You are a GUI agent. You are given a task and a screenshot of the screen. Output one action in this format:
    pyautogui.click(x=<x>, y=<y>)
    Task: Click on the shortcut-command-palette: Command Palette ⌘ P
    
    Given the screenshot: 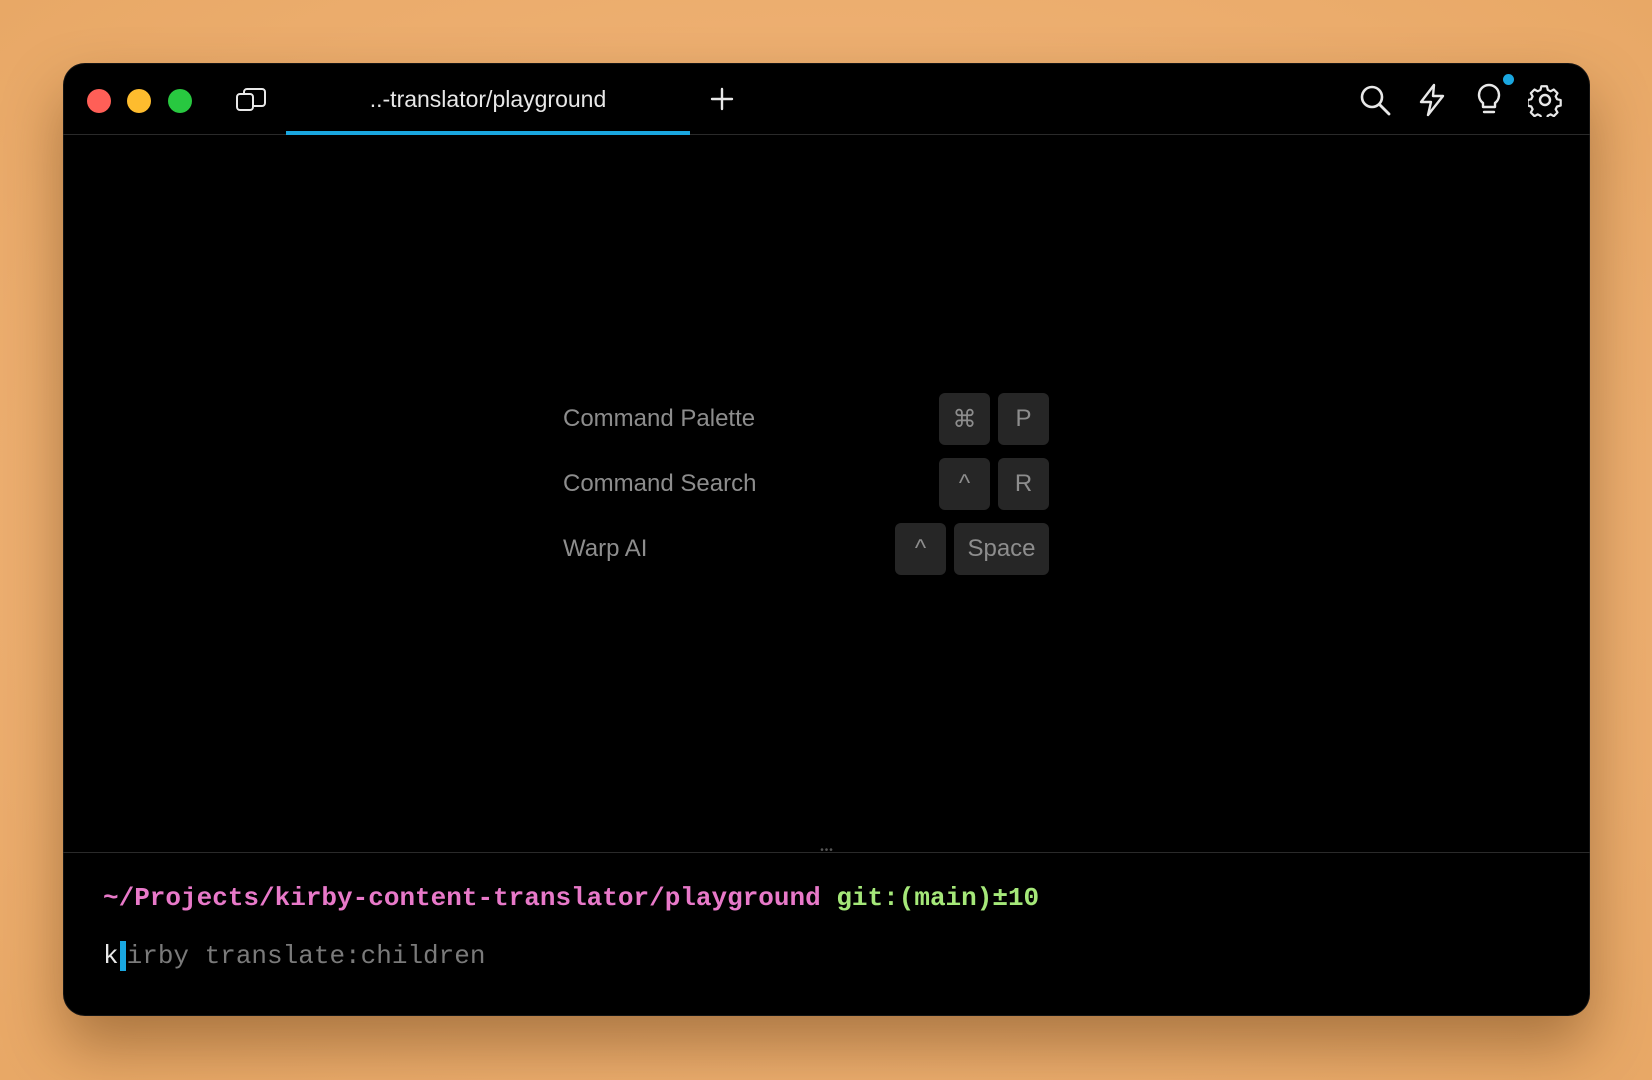 What is the action you would take?
    pyautogui.click(x=828, y=420)
    